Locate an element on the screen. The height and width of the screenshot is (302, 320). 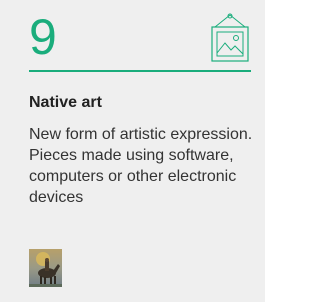
artwork-image is located at coordinates (45, 268).